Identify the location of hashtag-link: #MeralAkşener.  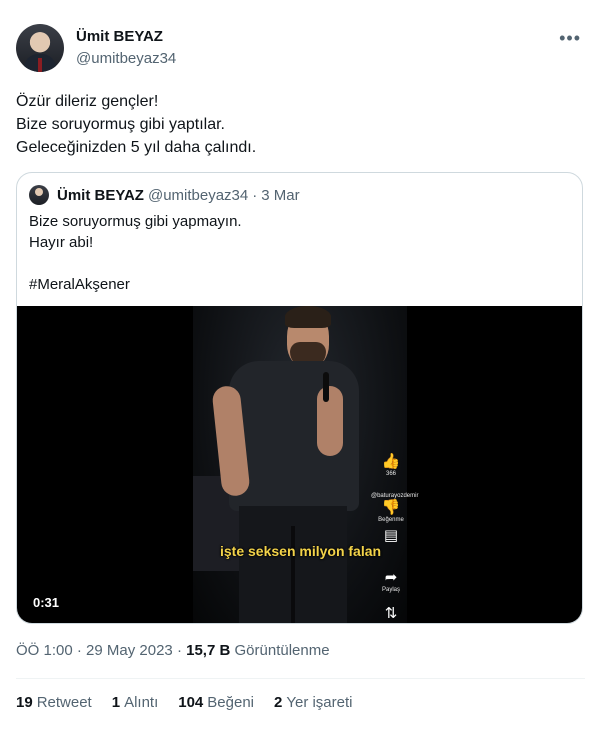
(135, 284).